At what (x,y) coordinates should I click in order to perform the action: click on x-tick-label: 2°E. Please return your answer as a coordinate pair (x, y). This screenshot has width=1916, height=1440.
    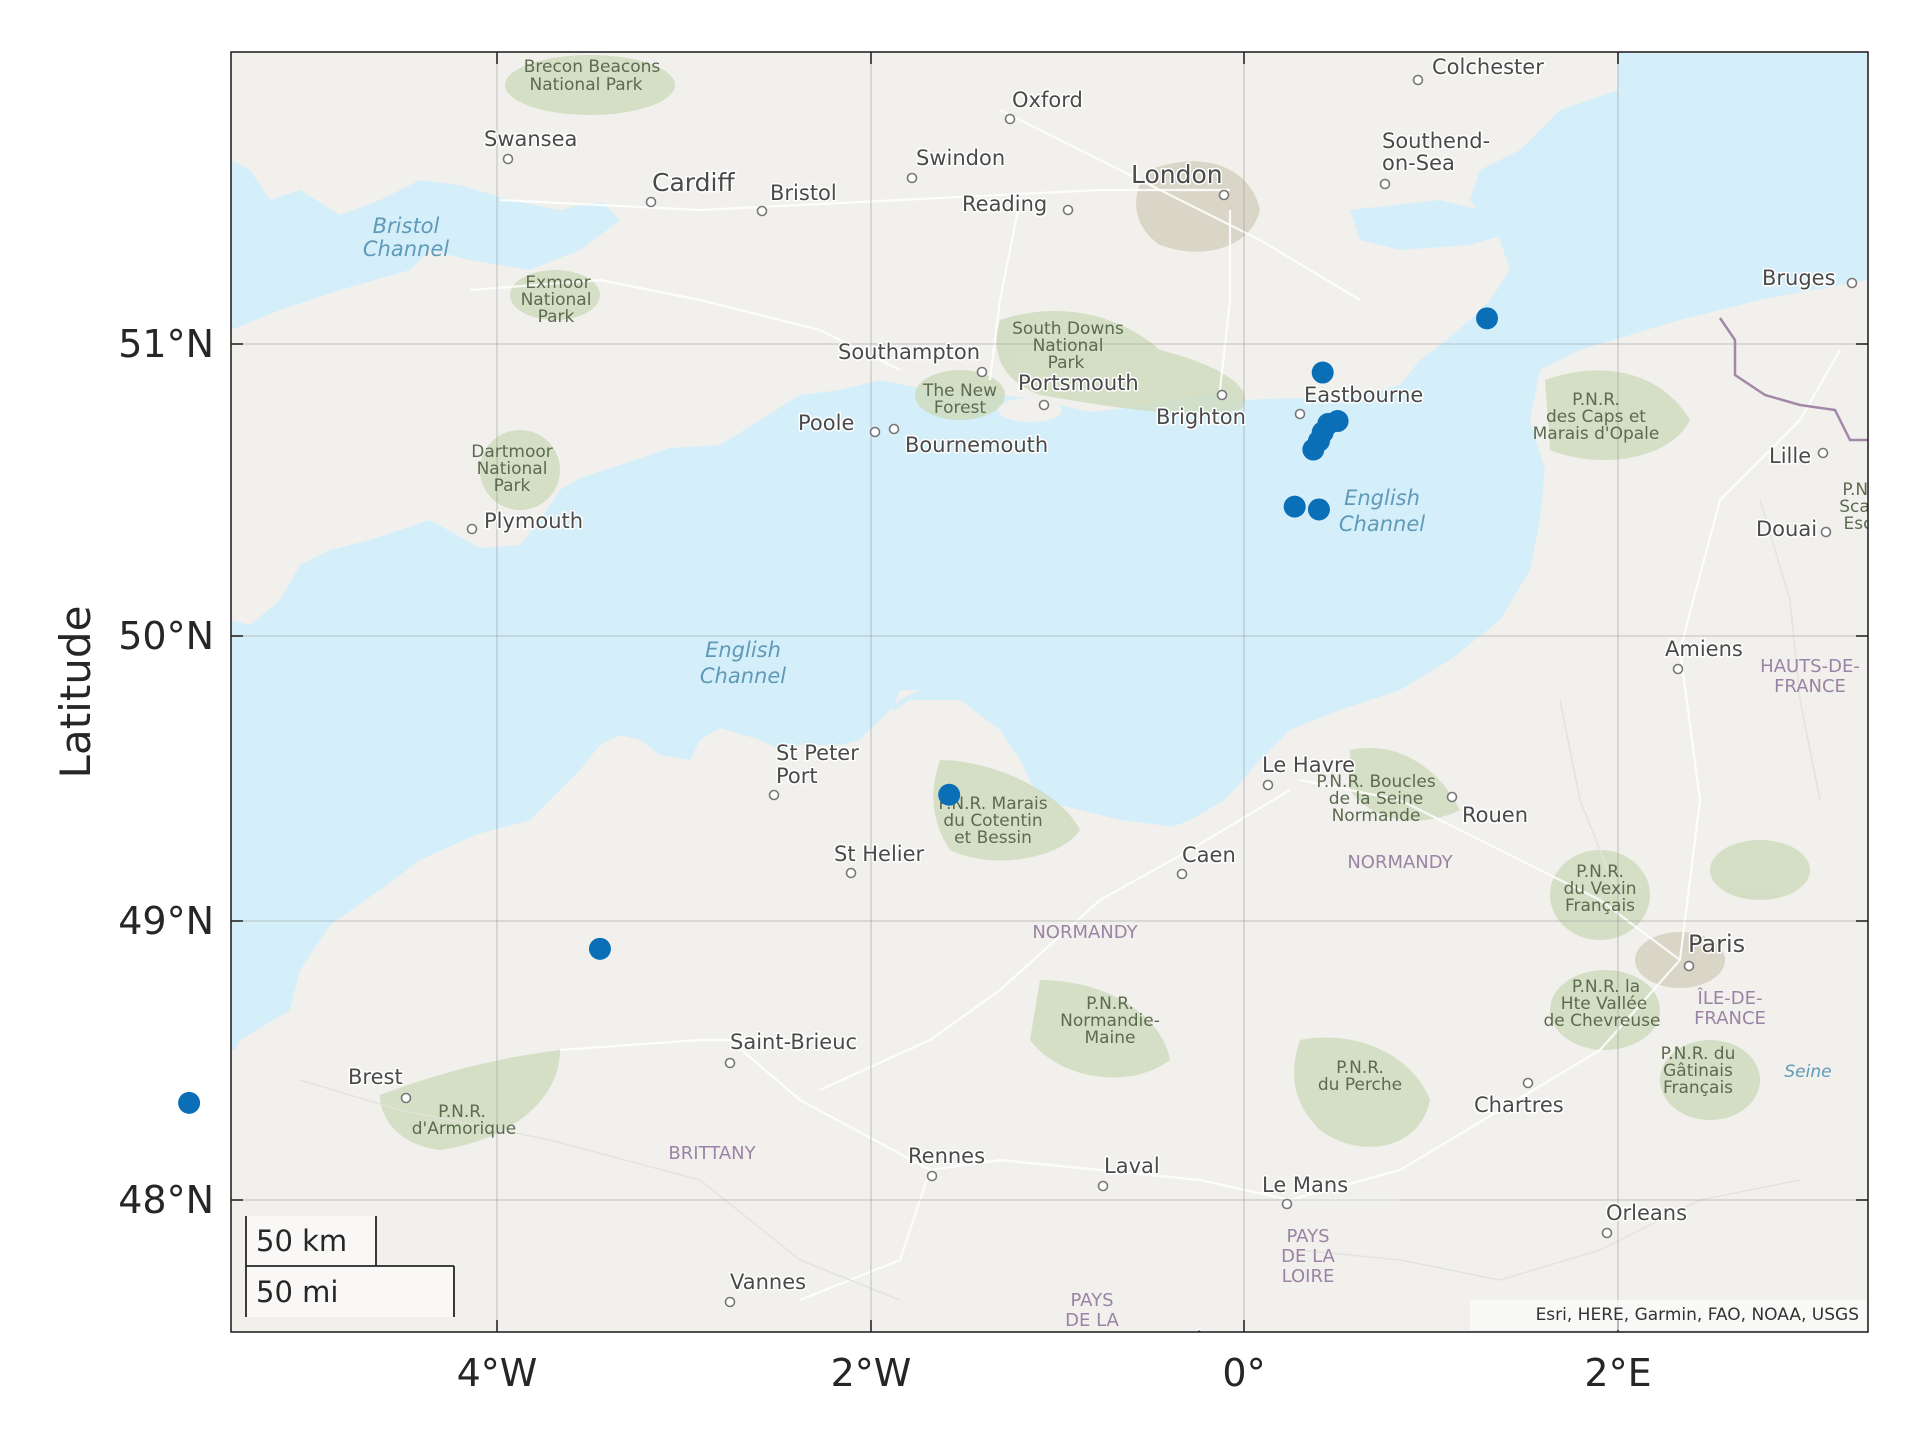
    Looking at the image, I should click on (1617, 1373).